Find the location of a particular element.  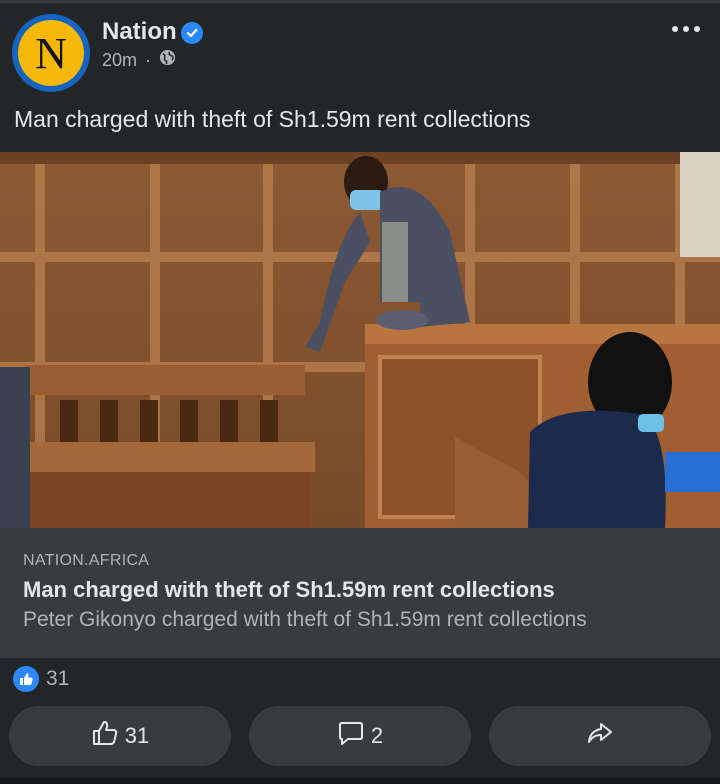

post-meta: 20m · is located at coordinates (139, 60).